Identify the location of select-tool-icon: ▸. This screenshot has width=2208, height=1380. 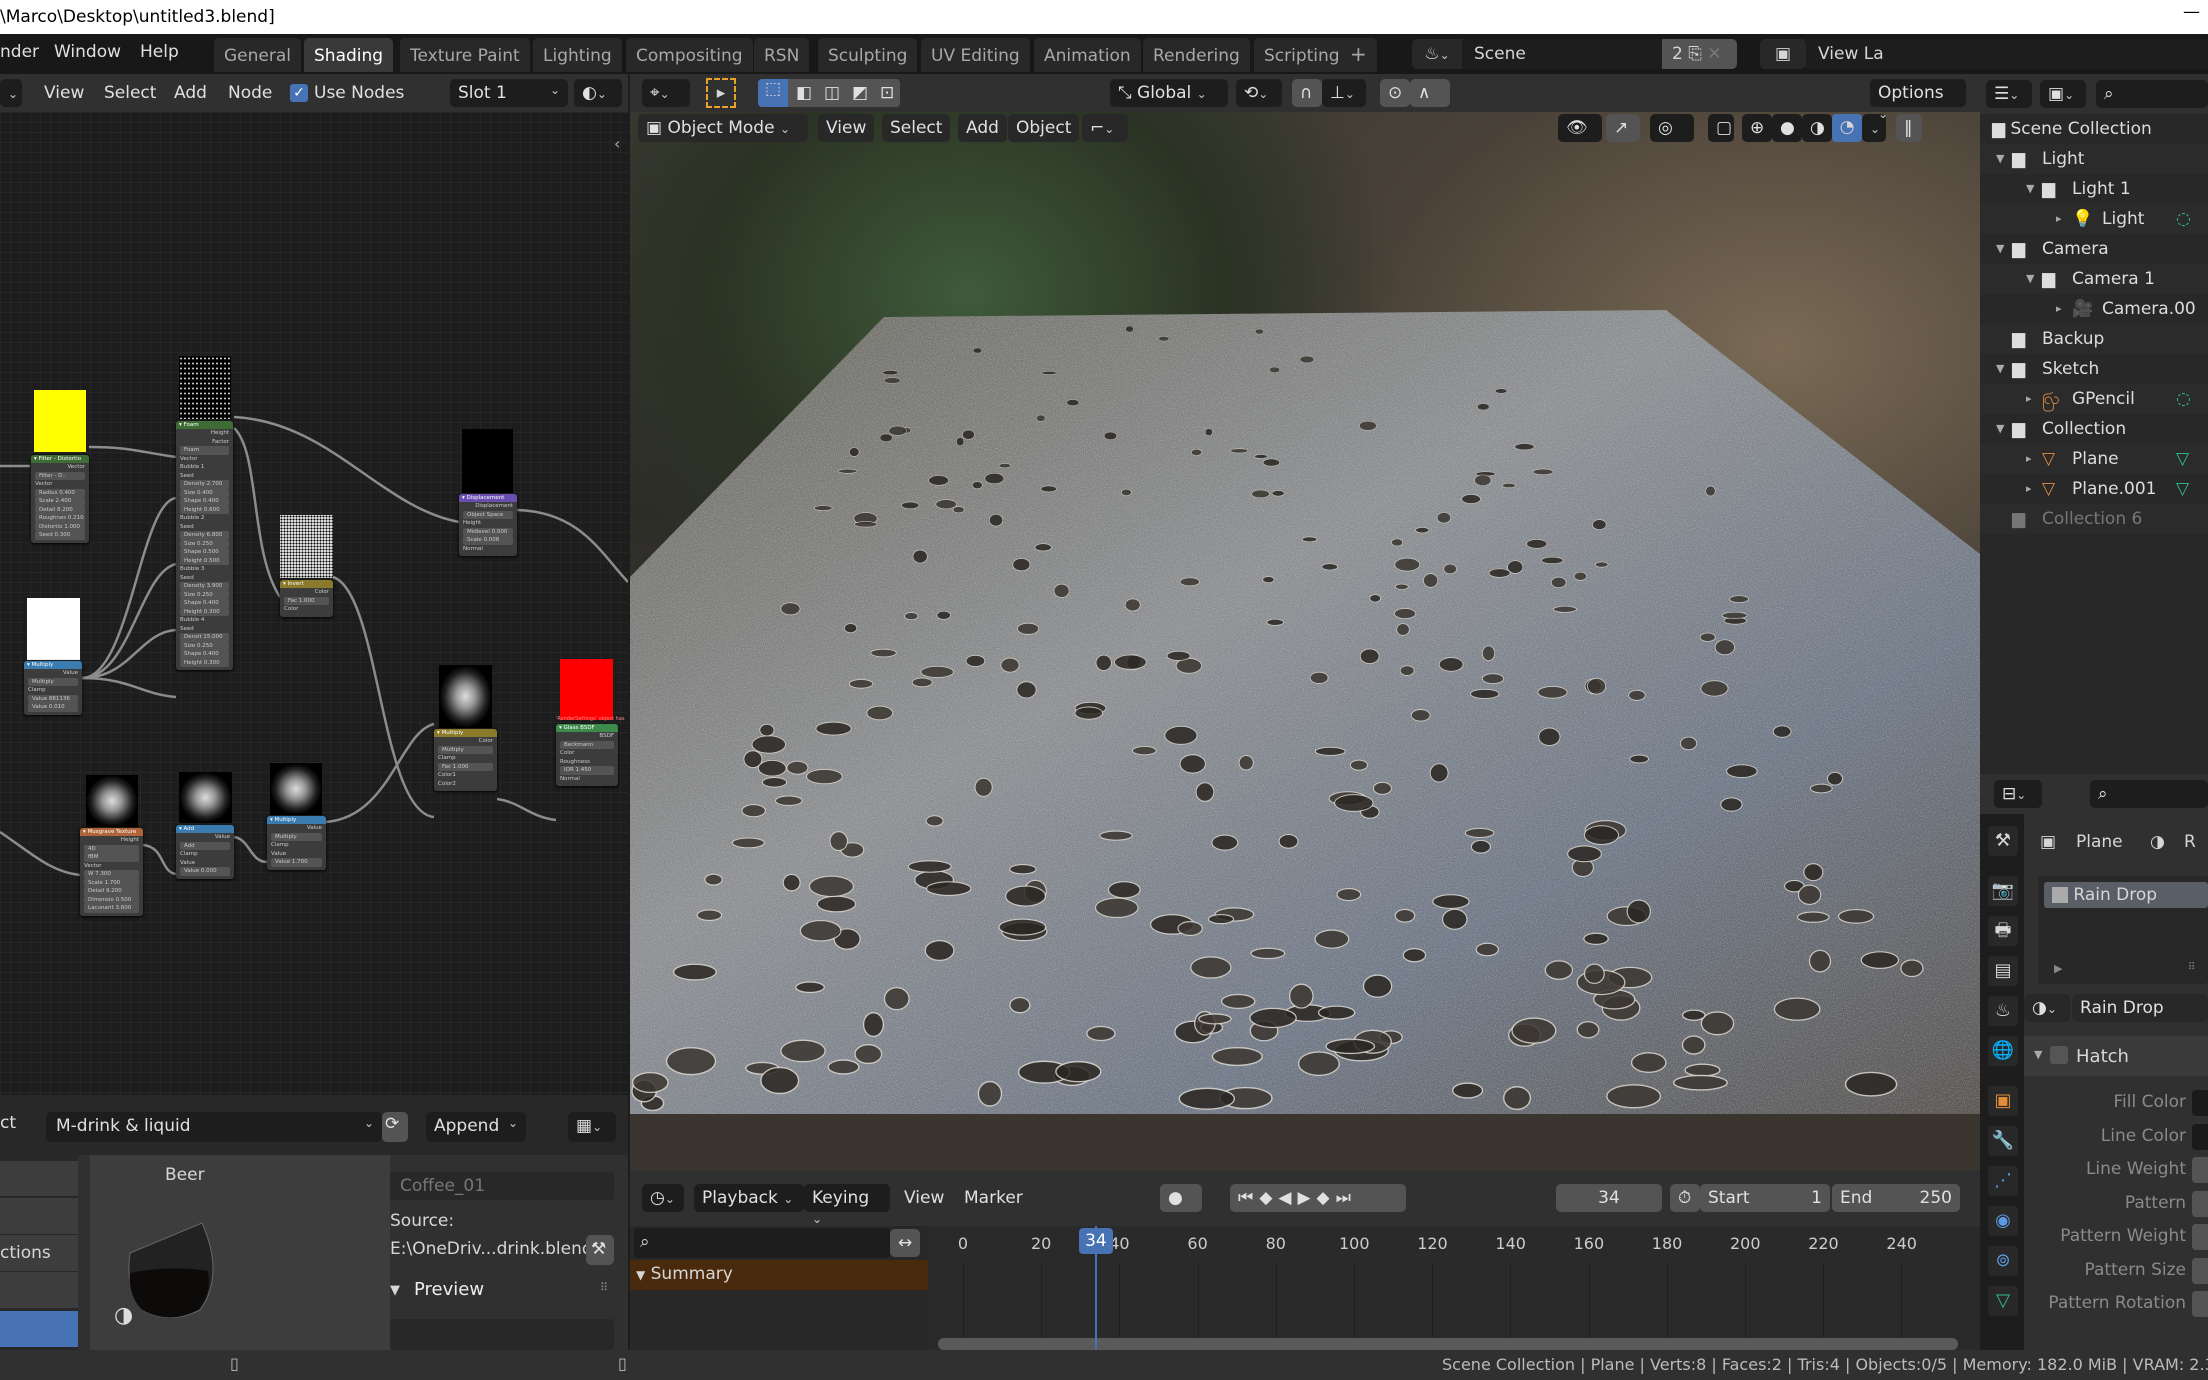
(721, 93).